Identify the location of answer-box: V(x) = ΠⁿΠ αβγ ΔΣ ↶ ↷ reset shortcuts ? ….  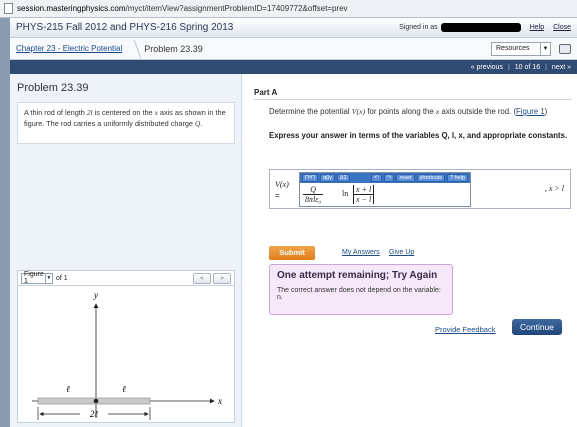
(420, 189).